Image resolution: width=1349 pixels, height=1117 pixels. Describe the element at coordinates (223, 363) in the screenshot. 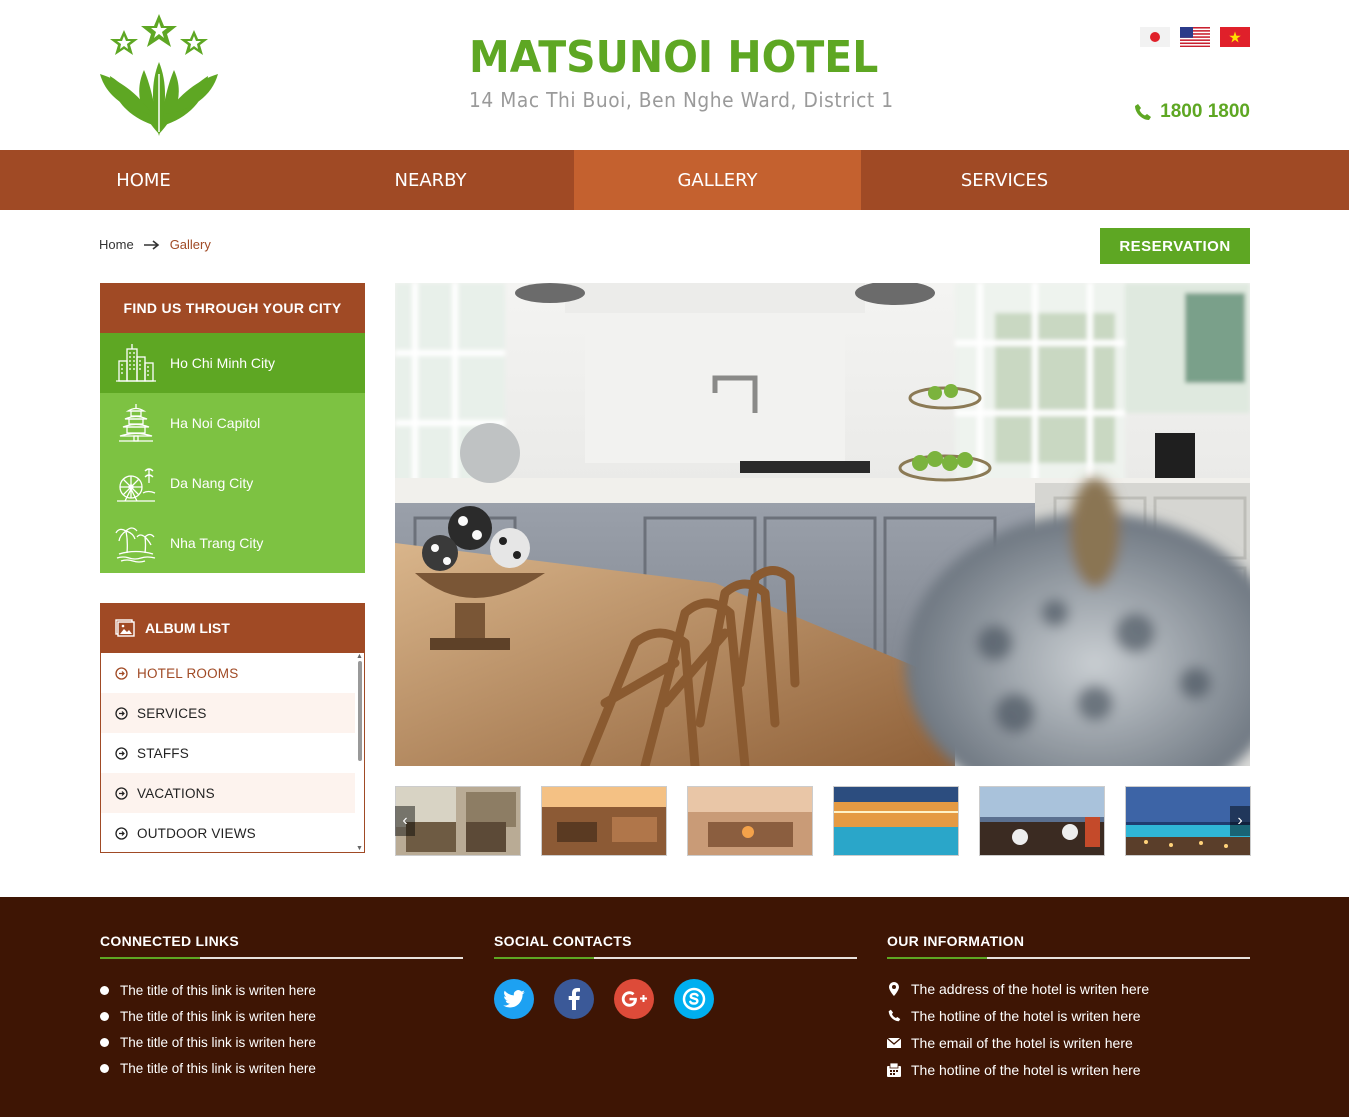

I see `city-item-label: Ho Chi Minh City` at that location.